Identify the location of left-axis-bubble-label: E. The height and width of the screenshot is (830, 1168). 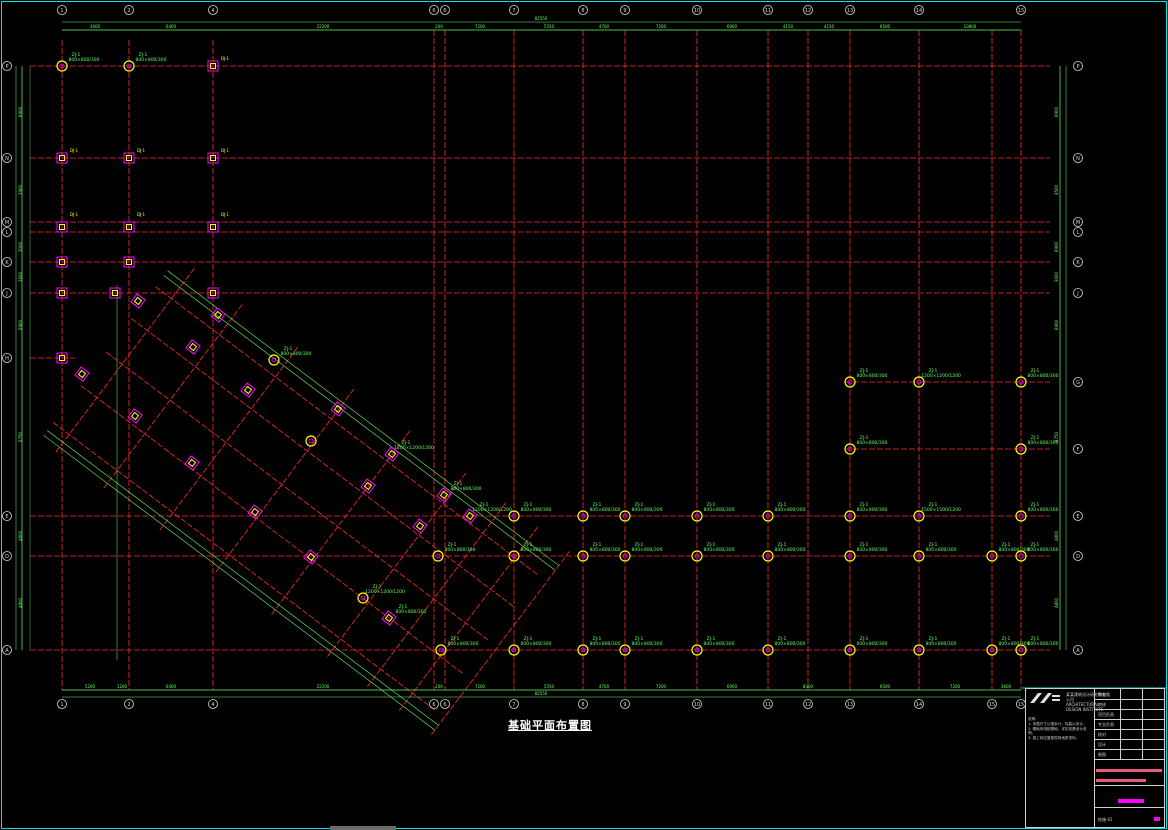
(6, 517).